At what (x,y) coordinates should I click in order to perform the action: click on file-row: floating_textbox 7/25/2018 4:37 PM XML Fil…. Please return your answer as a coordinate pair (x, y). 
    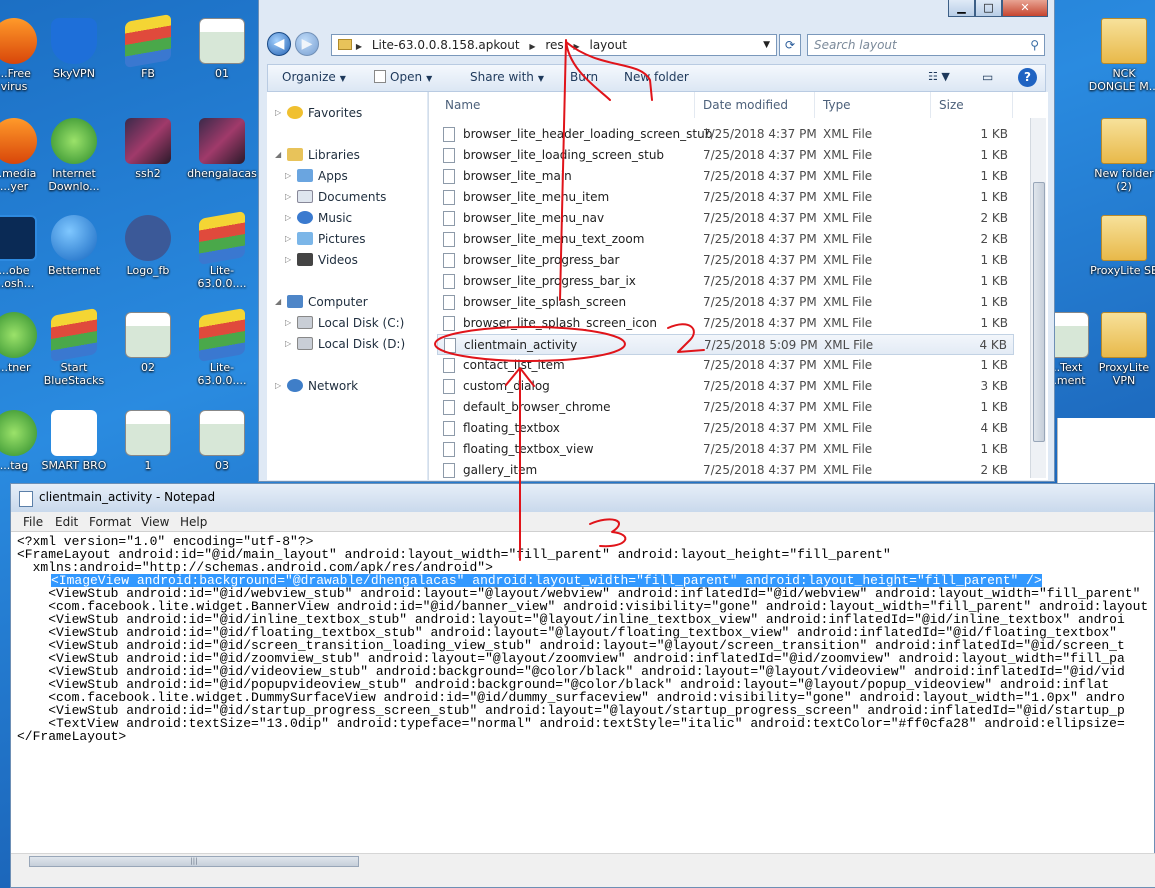
    Looking at the image, I should click on (725, 428).